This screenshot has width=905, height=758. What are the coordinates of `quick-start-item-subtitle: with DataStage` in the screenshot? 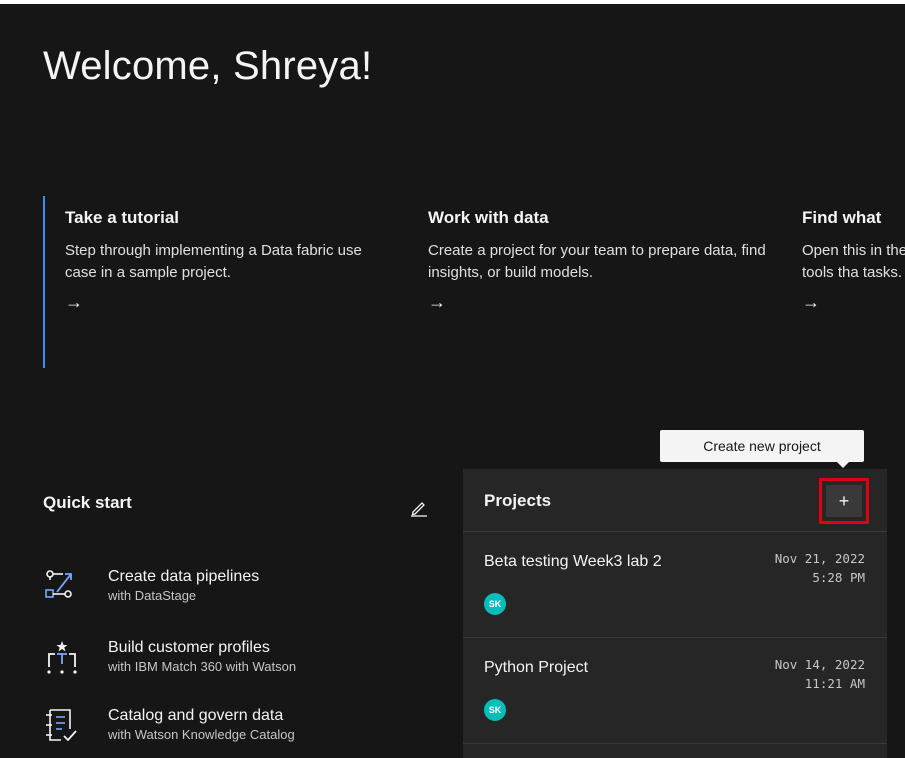 It's located at (152, 595).